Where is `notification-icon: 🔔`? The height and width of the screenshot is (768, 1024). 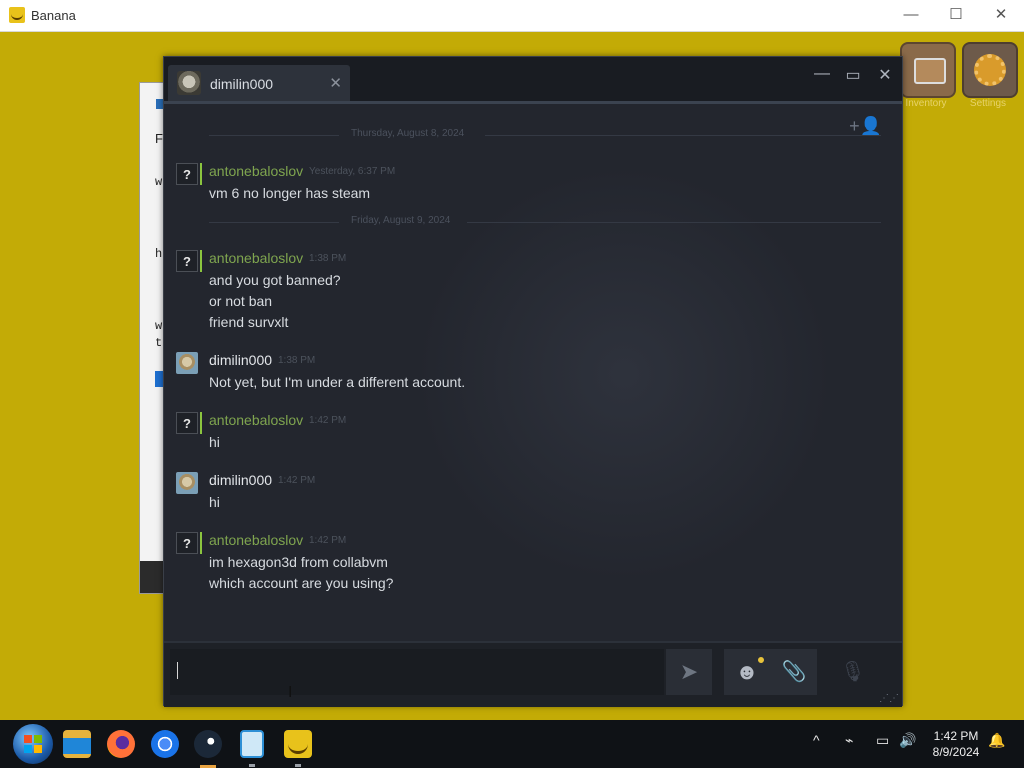
notification-icon: 🔔 is located at coordinates (996, 740).